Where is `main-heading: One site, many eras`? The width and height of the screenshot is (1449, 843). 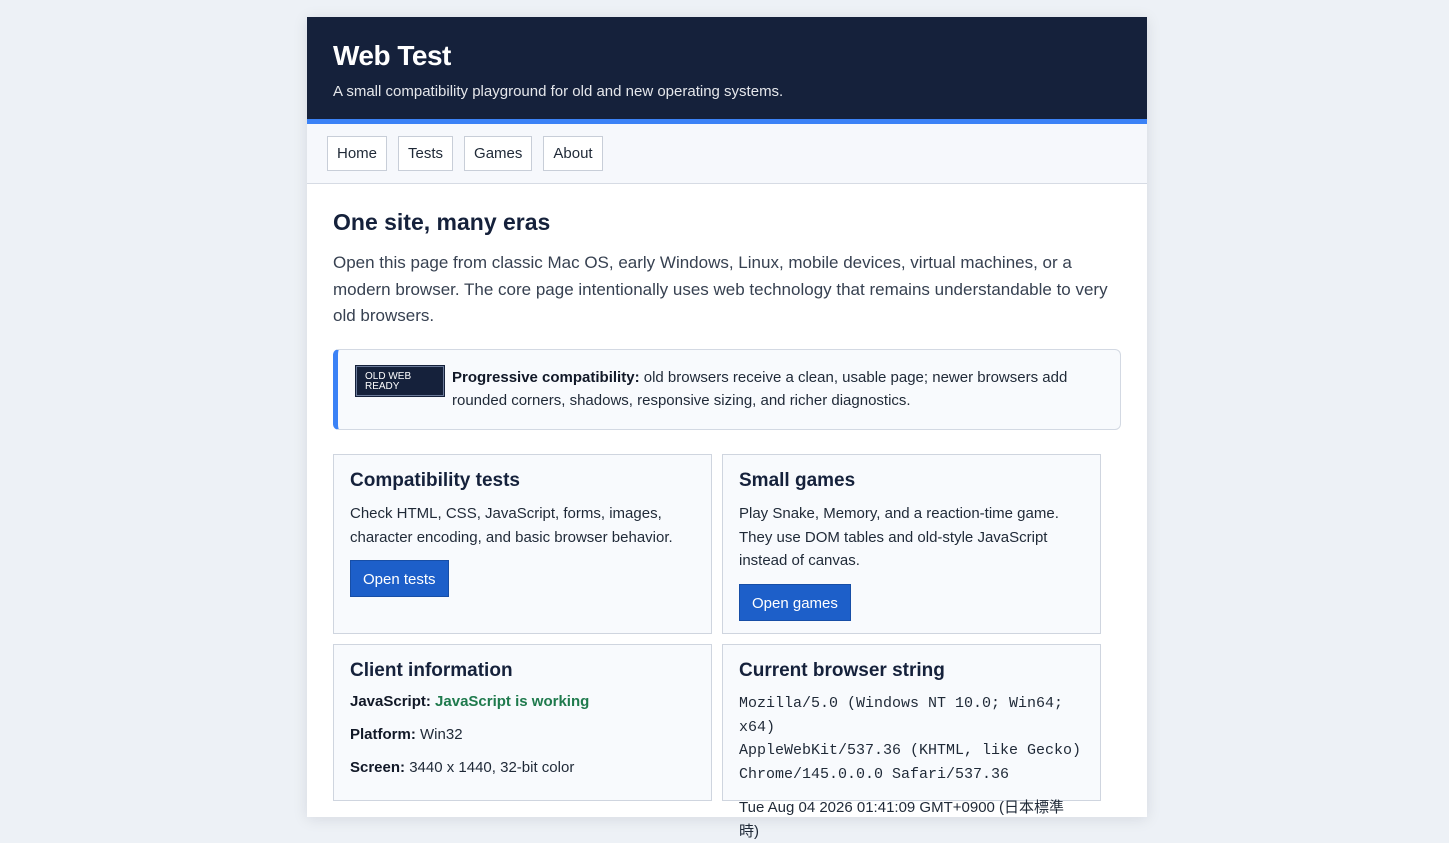
main-heading: One site, many eras is located at coordinates (442, 222).